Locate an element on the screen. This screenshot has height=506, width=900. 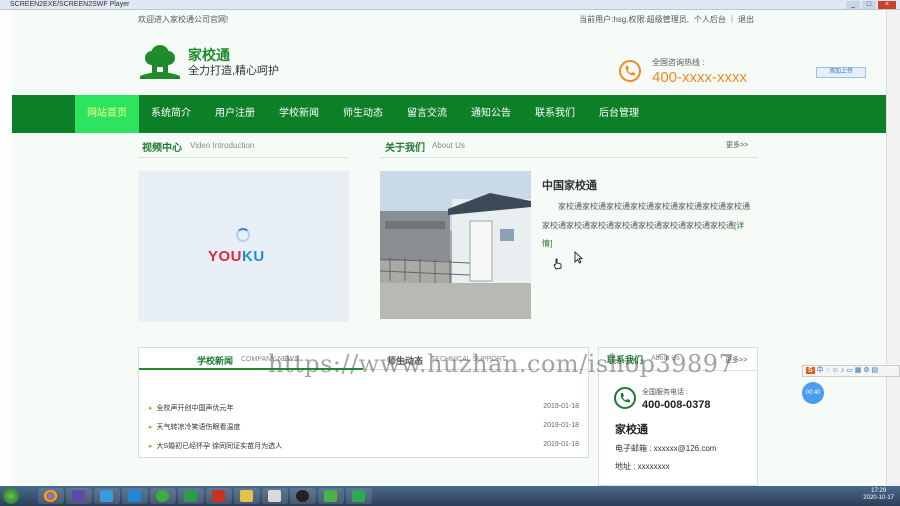
logout-link: 退出 is located at coordinates (746, 19).